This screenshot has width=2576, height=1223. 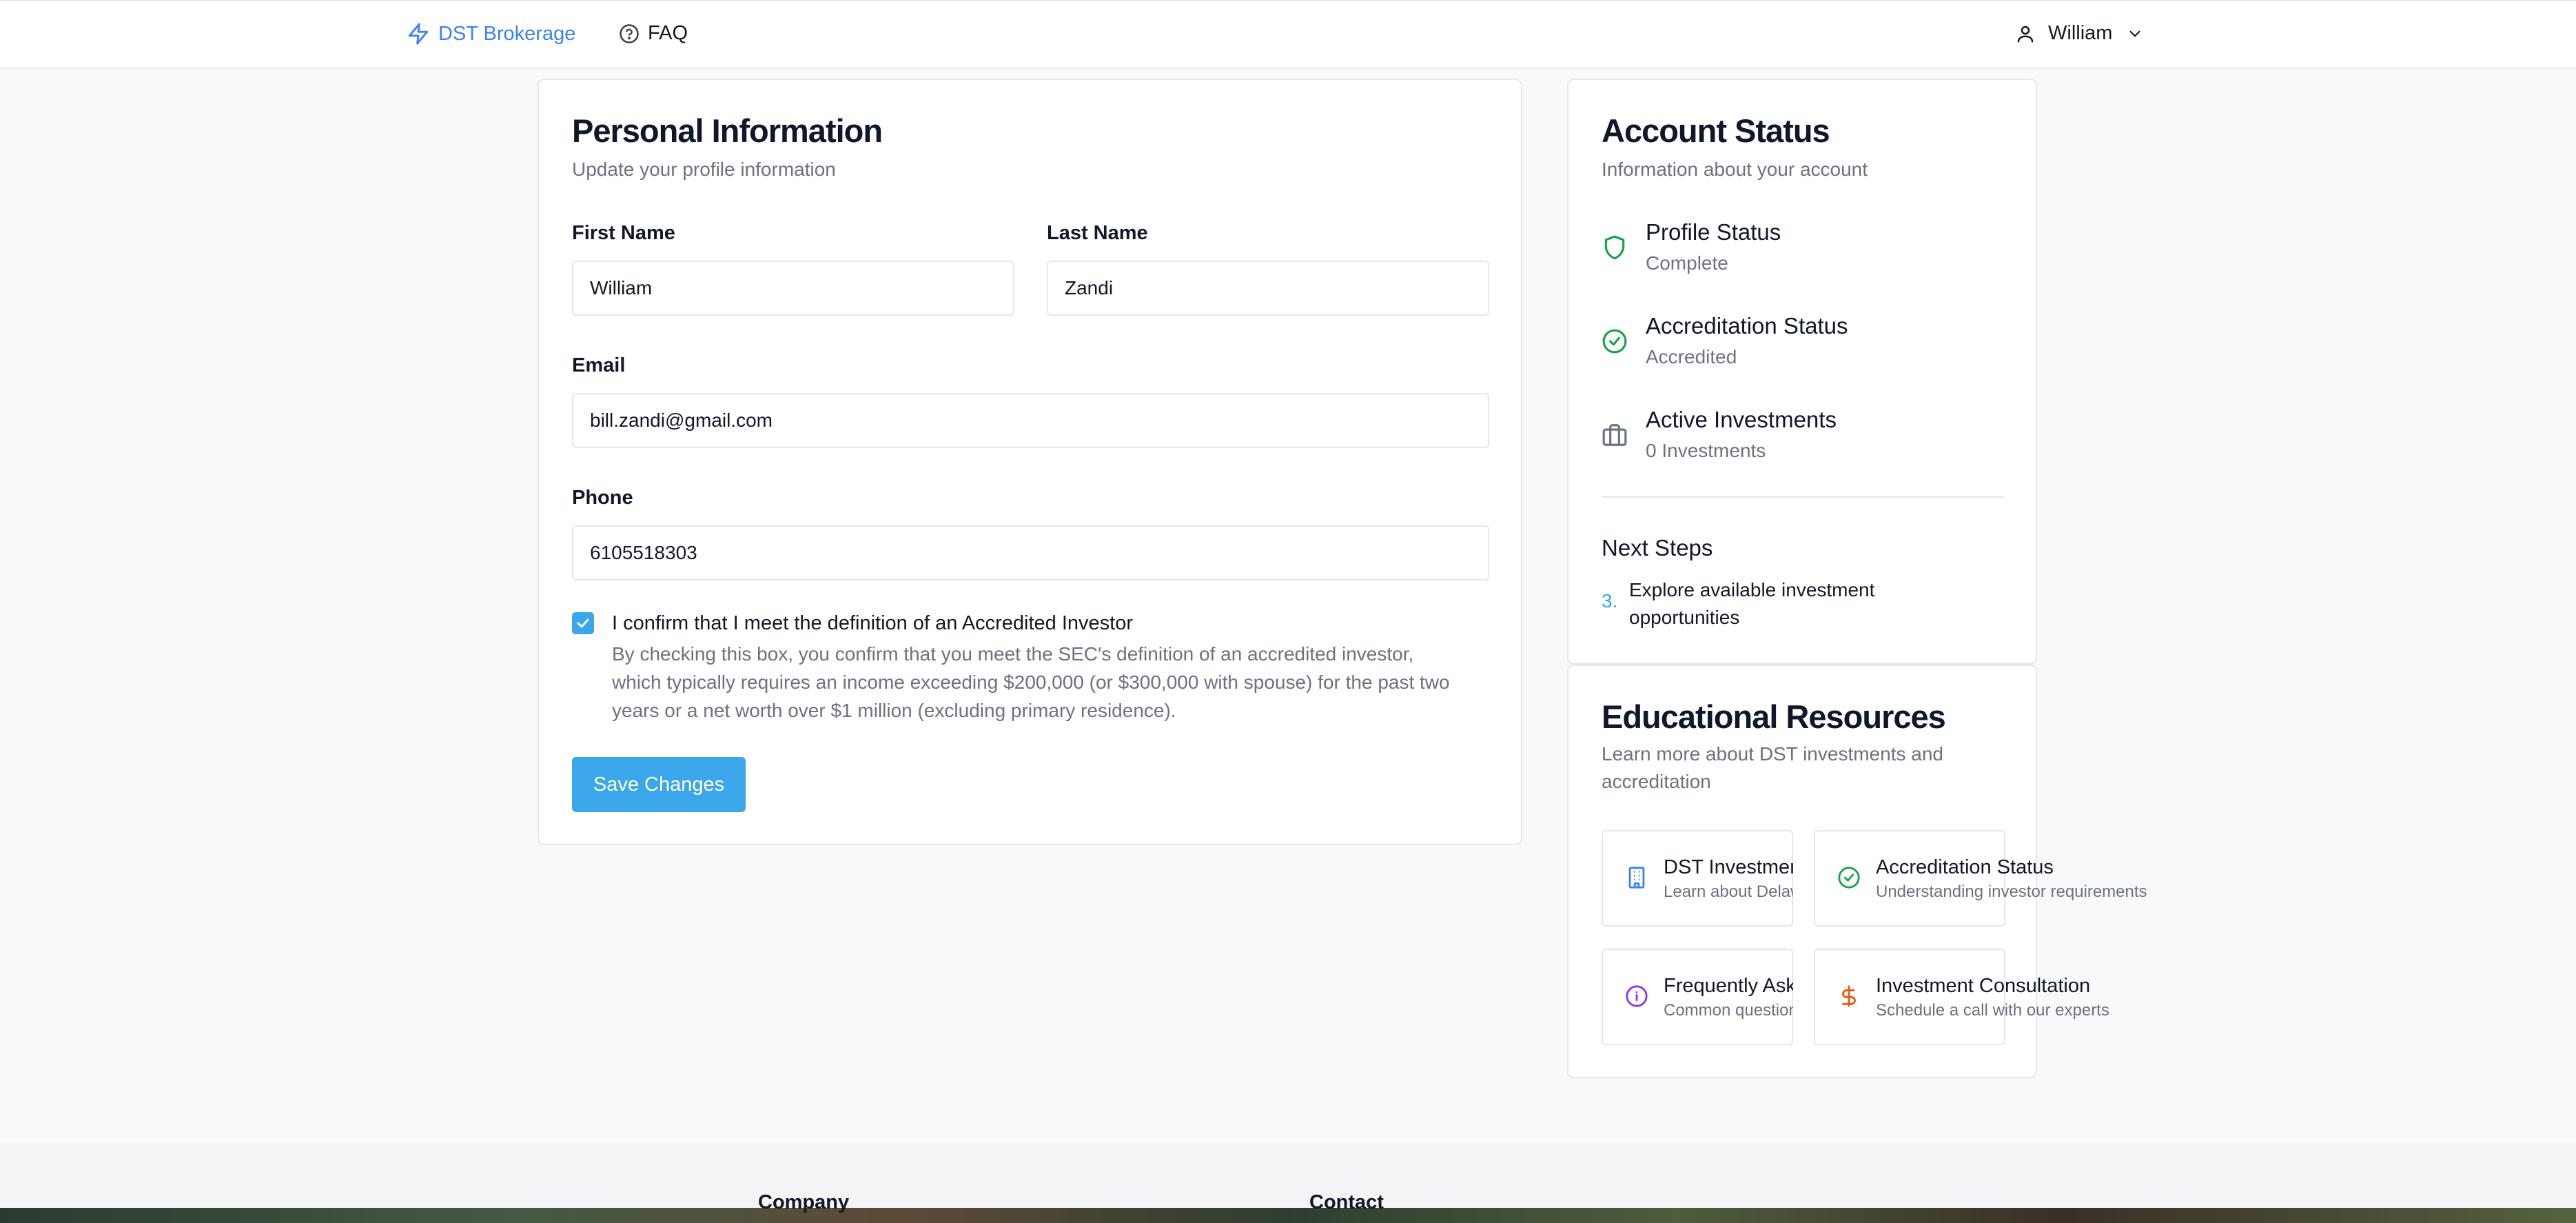 What do you see at coordinates (1636, 878) in the screenshot?
I see `building-icon` at bounding box center [1636, 878].